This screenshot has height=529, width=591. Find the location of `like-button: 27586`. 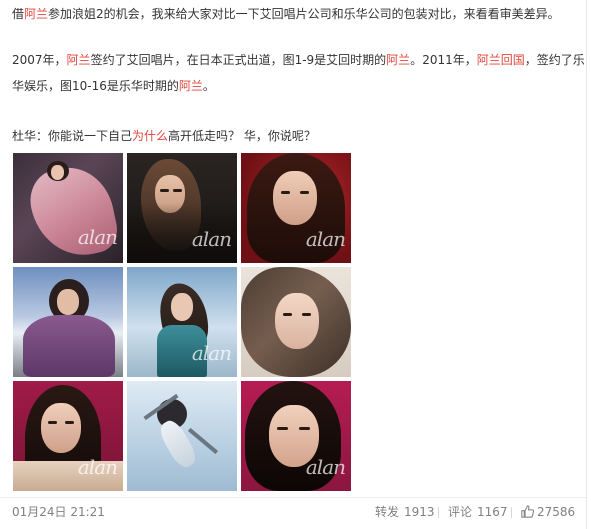

like-button: 27586 is located at coordinates (548, 512).